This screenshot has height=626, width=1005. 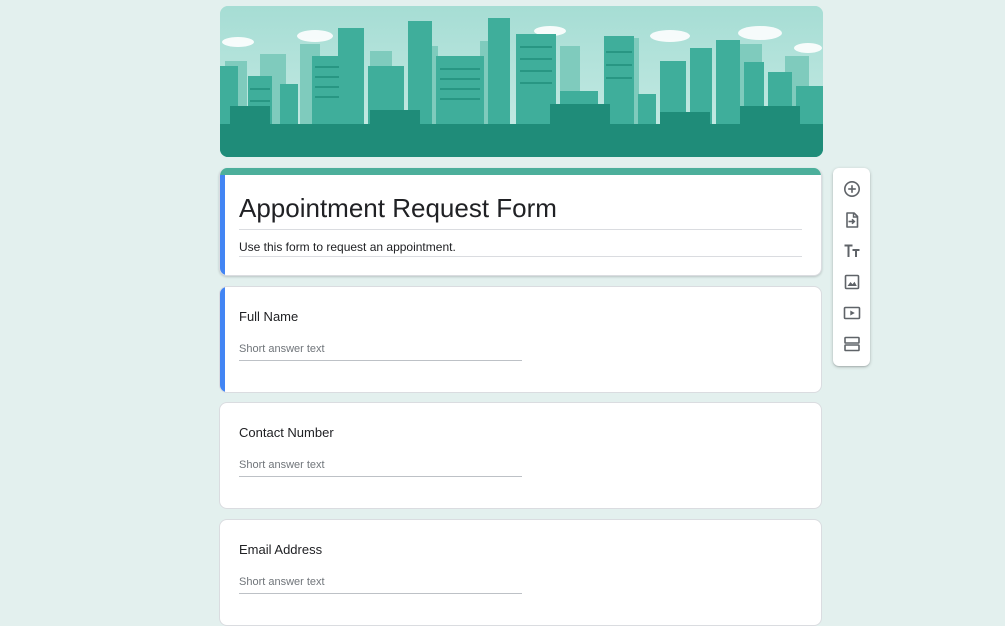 I want to click on add-video-icon, so click(x=851, y=312).